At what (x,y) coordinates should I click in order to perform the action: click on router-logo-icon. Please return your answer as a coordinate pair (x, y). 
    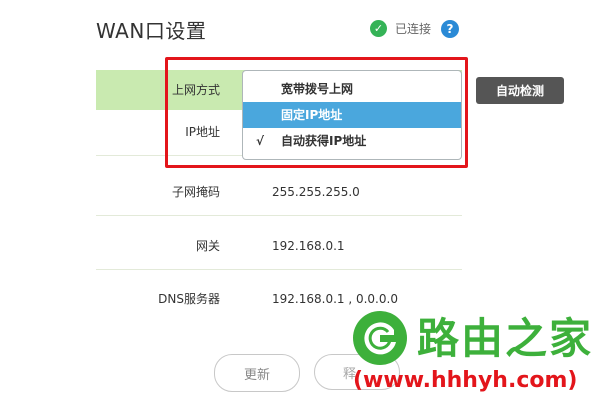
    Looking at the image, I should click on (380, 338).